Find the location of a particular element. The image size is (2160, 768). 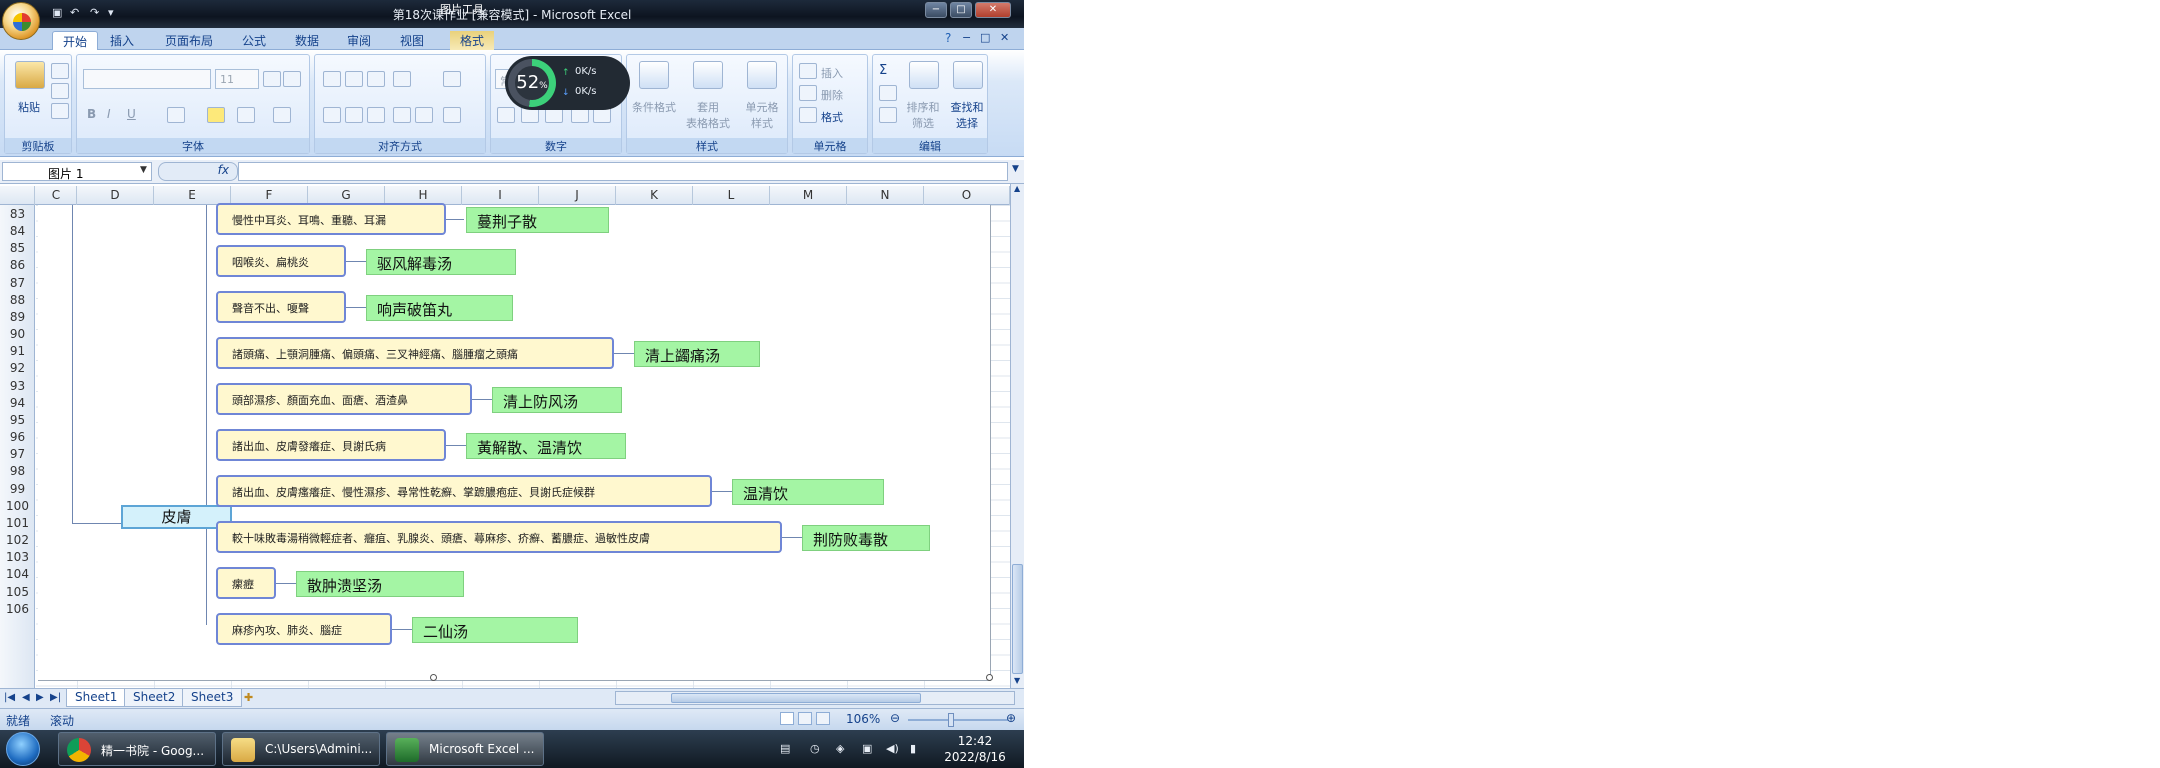

autosum-icon: Σ is located at coordinates (883, 70).